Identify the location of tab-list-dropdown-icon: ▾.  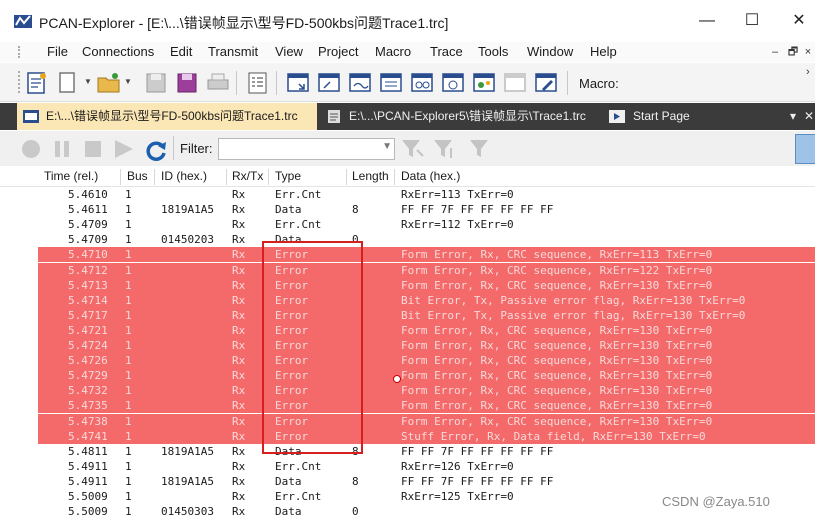
(793, 116).